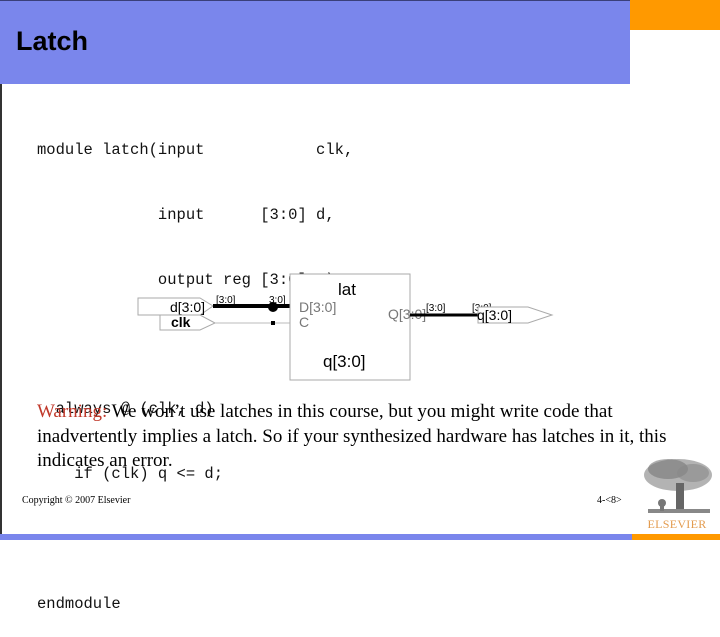  Describe the element at coordinates (347, 289) in the screenshot. I see `cell-name: lat` at that location.